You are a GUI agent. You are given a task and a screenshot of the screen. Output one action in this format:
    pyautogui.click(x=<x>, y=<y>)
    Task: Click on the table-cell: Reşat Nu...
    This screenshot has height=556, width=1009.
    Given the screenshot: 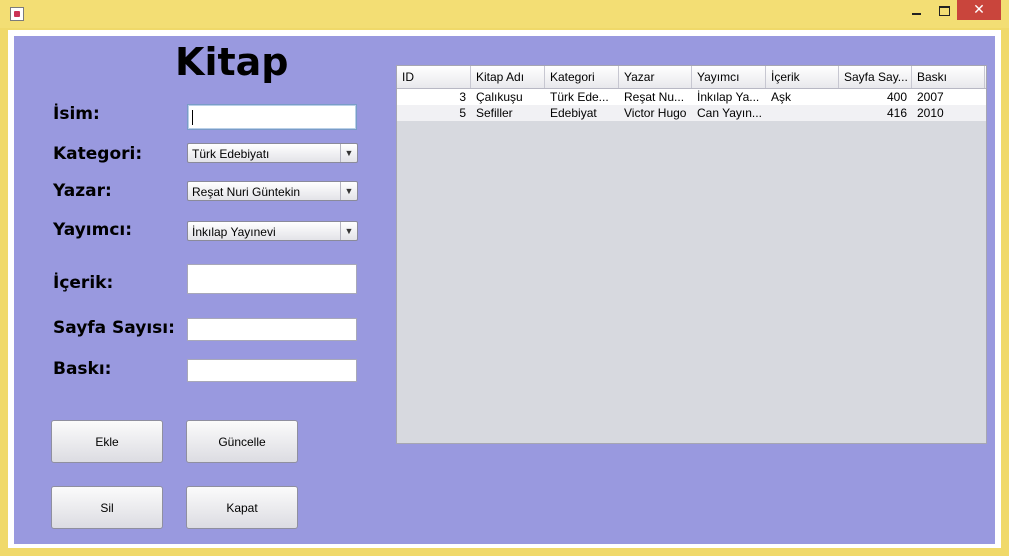 What is the action you would take?
    pyautogui.click(x=654, y=97)
    